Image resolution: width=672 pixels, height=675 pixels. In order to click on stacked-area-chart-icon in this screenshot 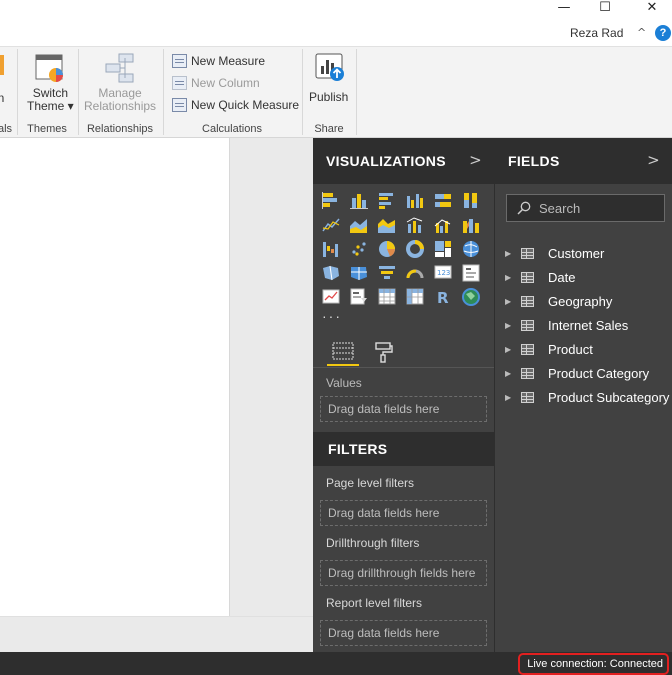, I will do `click(386, 226)`.